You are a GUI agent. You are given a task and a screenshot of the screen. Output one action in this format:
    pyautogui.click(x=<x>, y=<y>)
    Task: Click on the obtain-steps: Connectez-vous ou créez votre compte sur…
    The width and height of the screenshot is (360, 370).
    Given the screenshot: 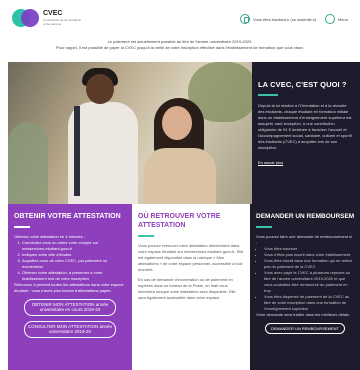 What is the action you would take?
    pyautogui.click(x=70, y=261)
    